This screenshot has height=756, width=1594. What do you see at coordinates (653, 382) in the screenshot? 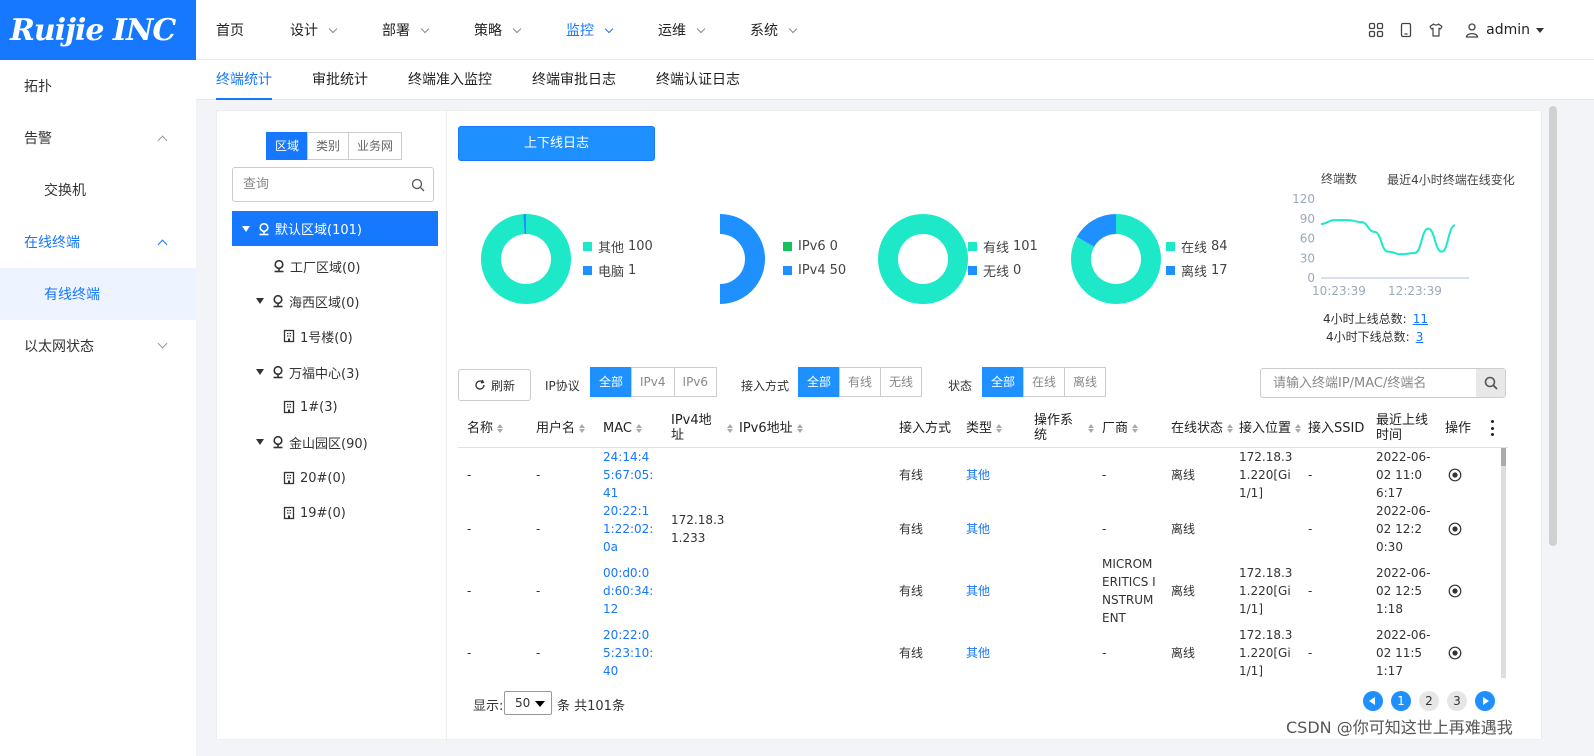
I see `filter-option-1: IPv4` at bounding box center [653, 382].